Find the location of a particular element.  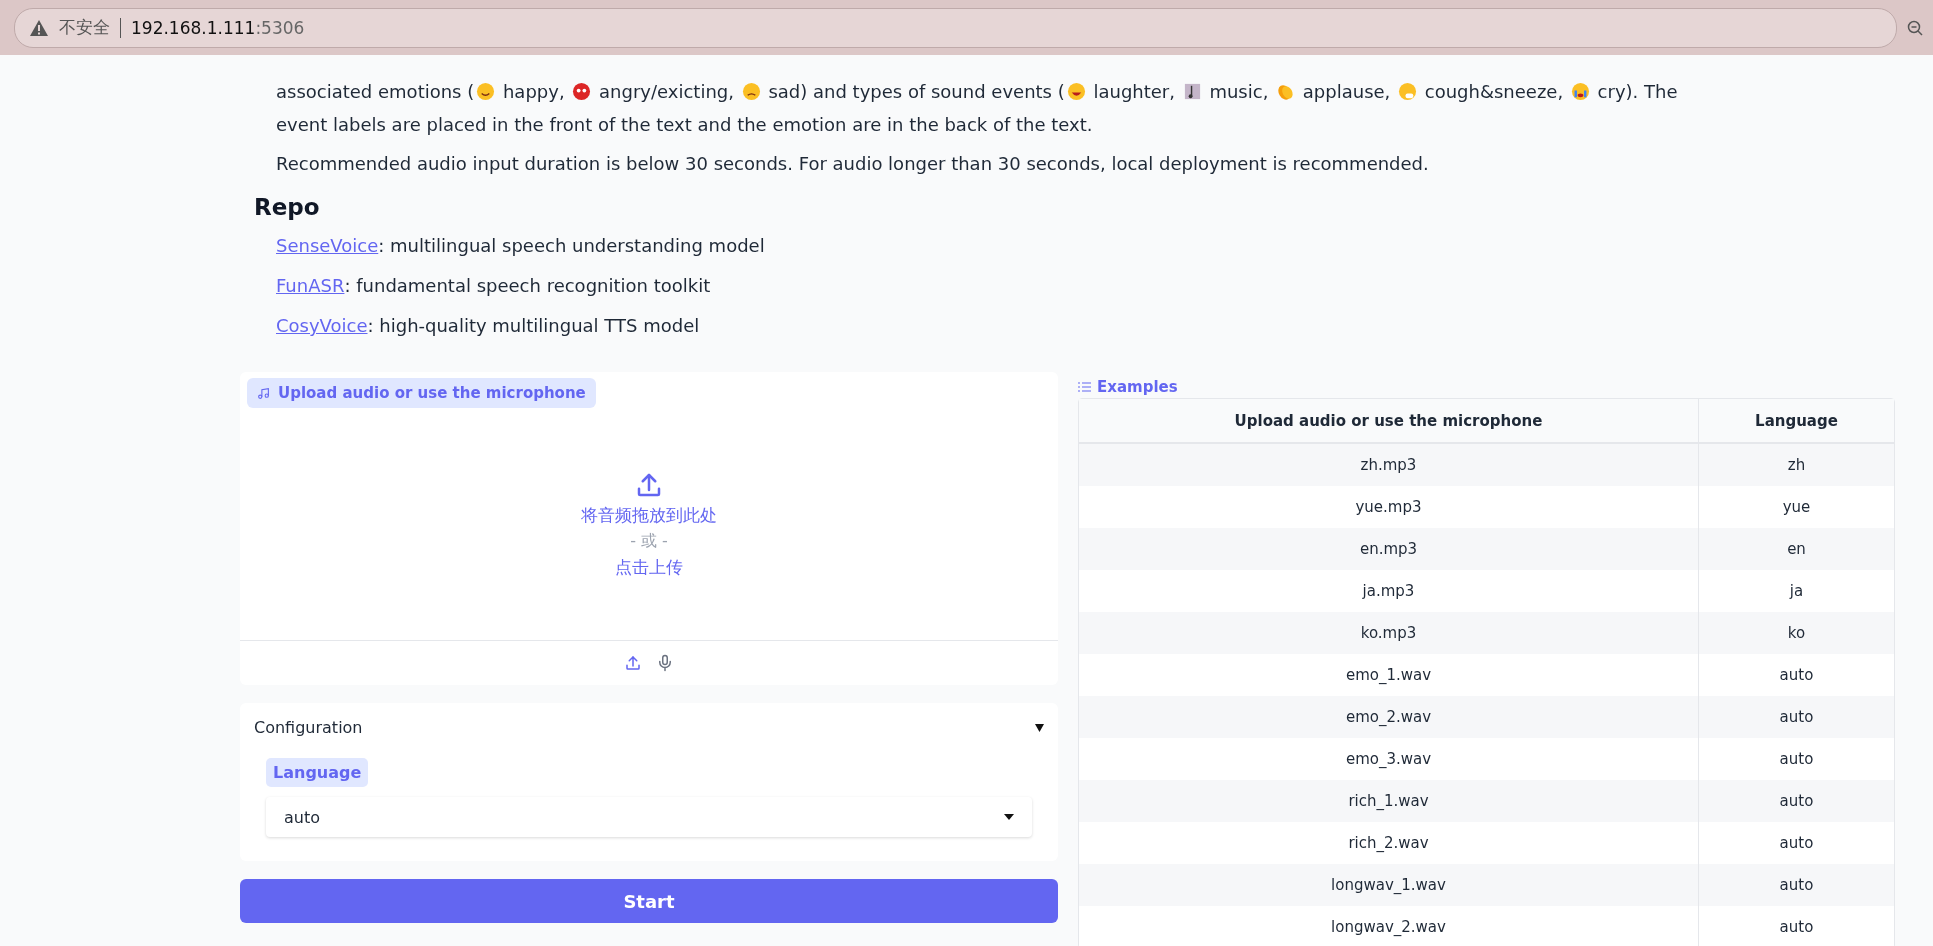

paragraph-text: event labels are placed in the front of the text and the emotion are in the back of the text. is located at coordinates (684, 125).